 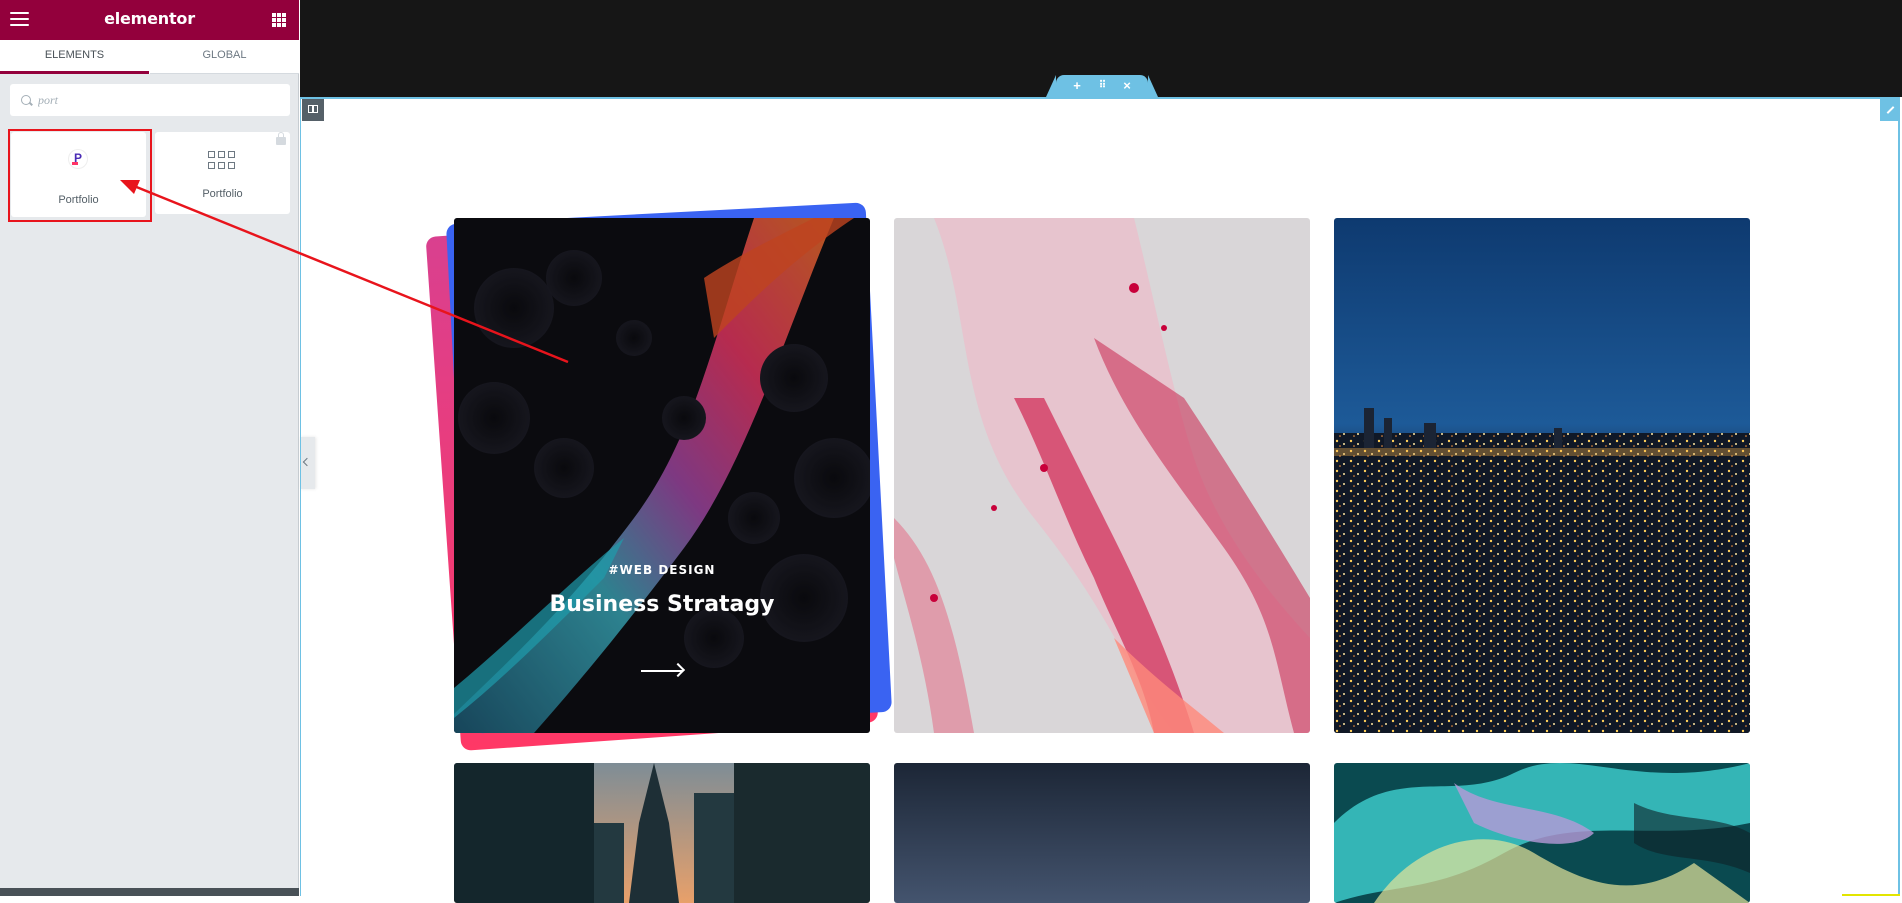 I want to click on delete-section-icon: ×, so click(x=1127, y=86).